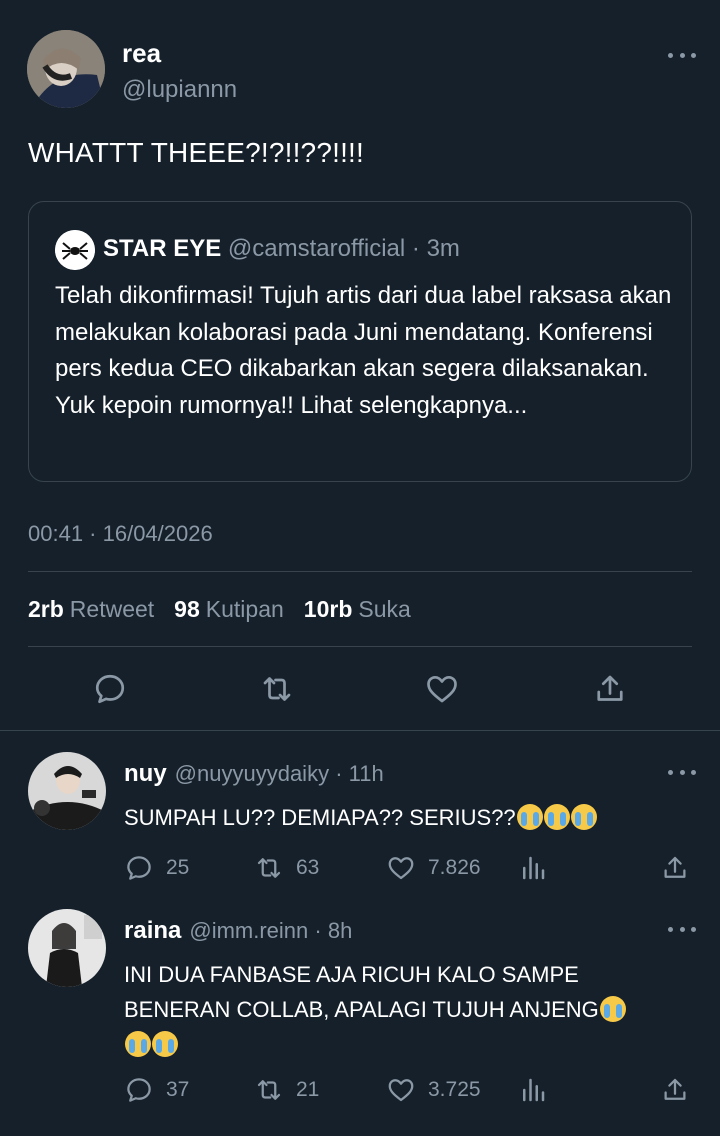 The width and height of the screenshot is (720, 1136). I want to click on reply-retweet-action: 21, so click(286, 1090).